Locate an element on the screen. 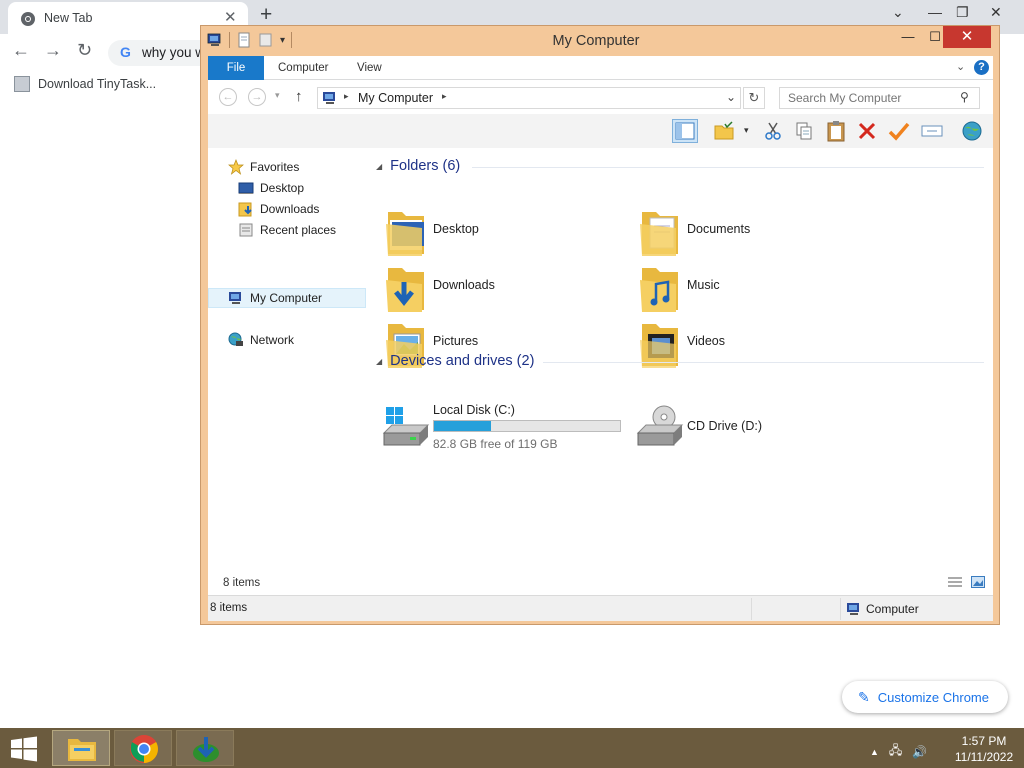 The width and height of the screenshot is (1024, 768). drive-c: Local Disk (C:) 82.8 GB free of 119 GB is located at coordinates (507, 431).